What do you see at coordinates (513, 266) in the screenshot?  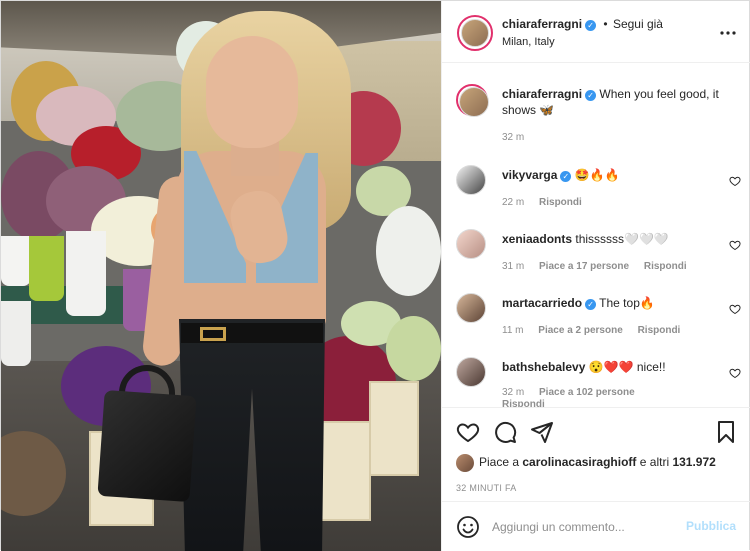 I see `comment-time: 31 m` at bounding box center [513, 266].